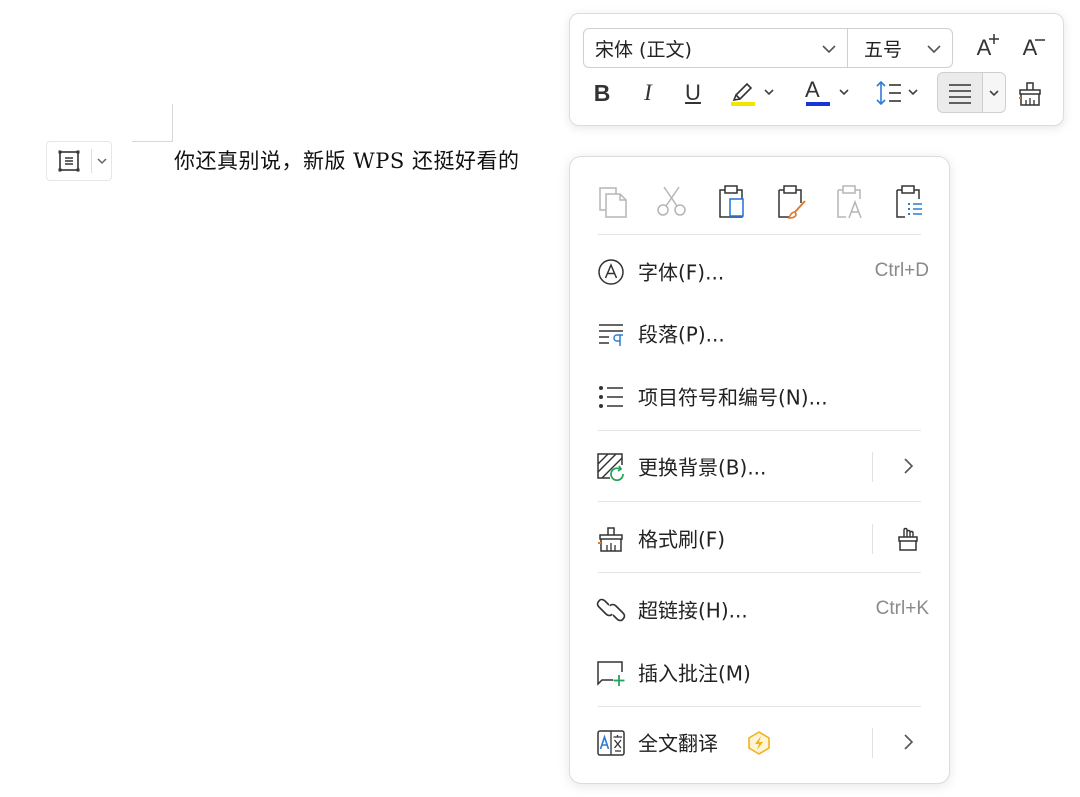 This screenshot has height=797, width=1080. I want to click on paste-icon, so click(731, 201).